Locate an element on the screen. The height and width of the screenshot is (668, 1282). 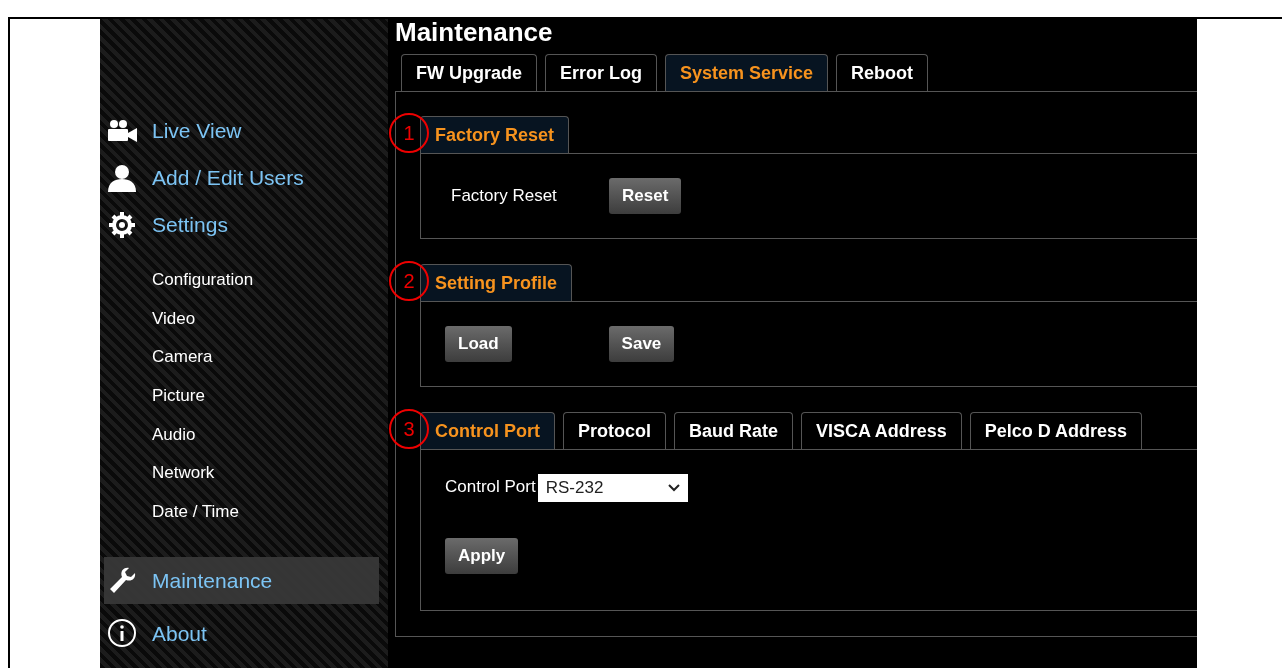
field-label: Factory Reset is located at coordinates (504, 196).